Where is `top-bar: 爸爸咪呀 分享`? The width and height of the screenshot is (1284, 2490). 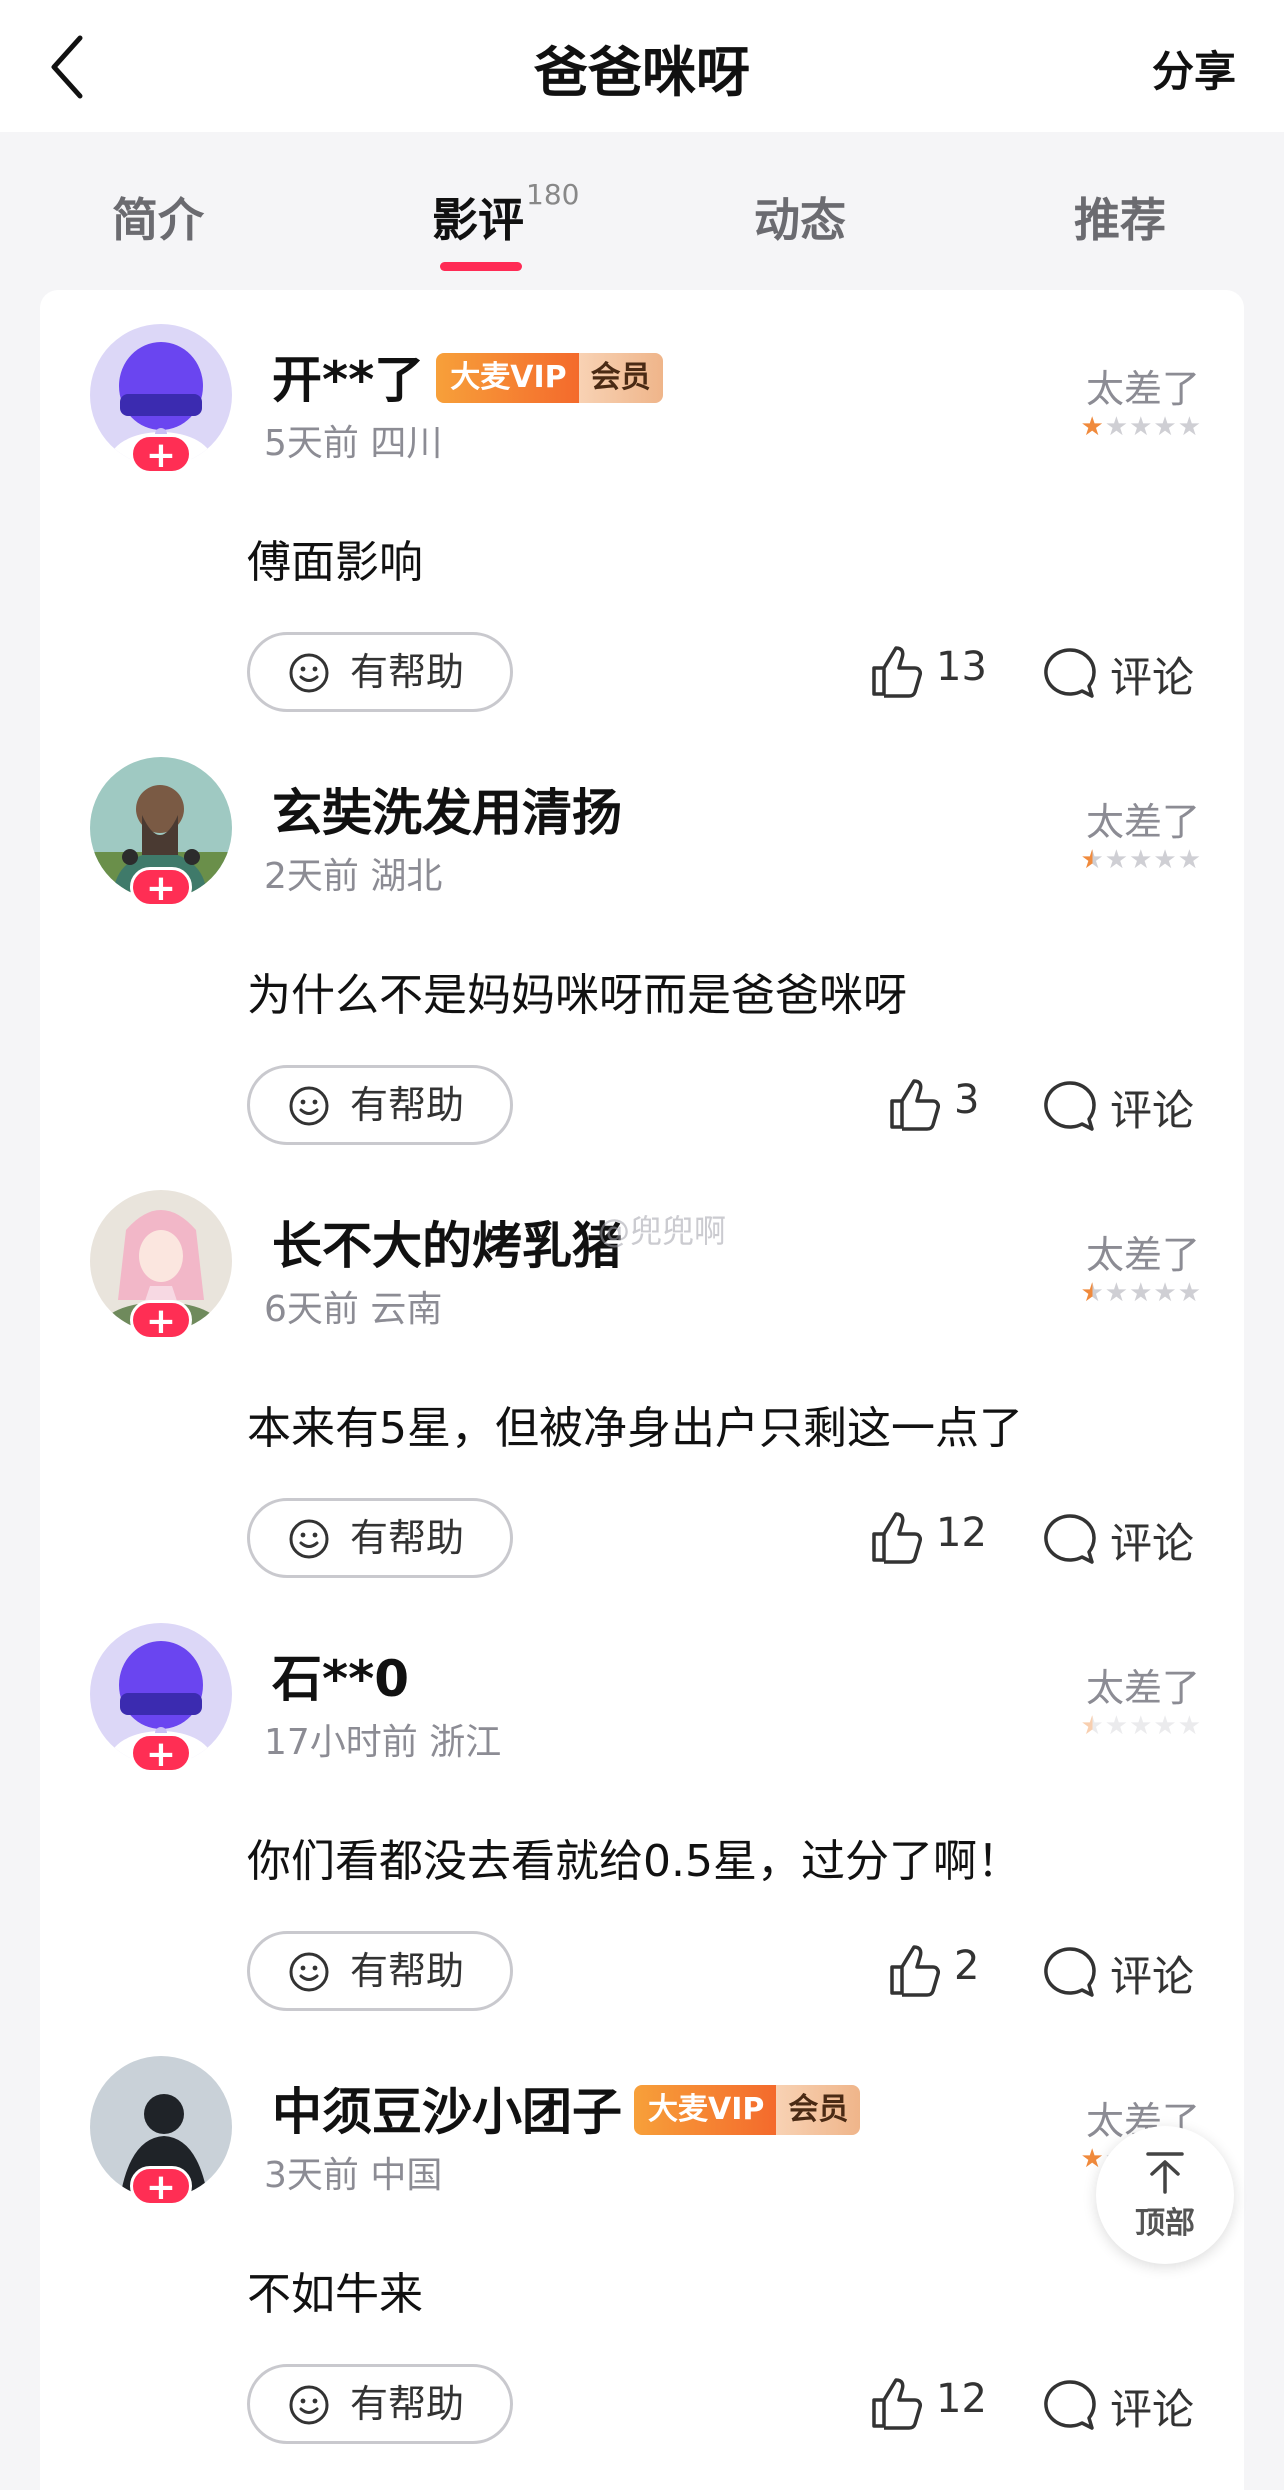 top-bar: 爸爸咪呀 分享 is located at coordinates (642, 66).